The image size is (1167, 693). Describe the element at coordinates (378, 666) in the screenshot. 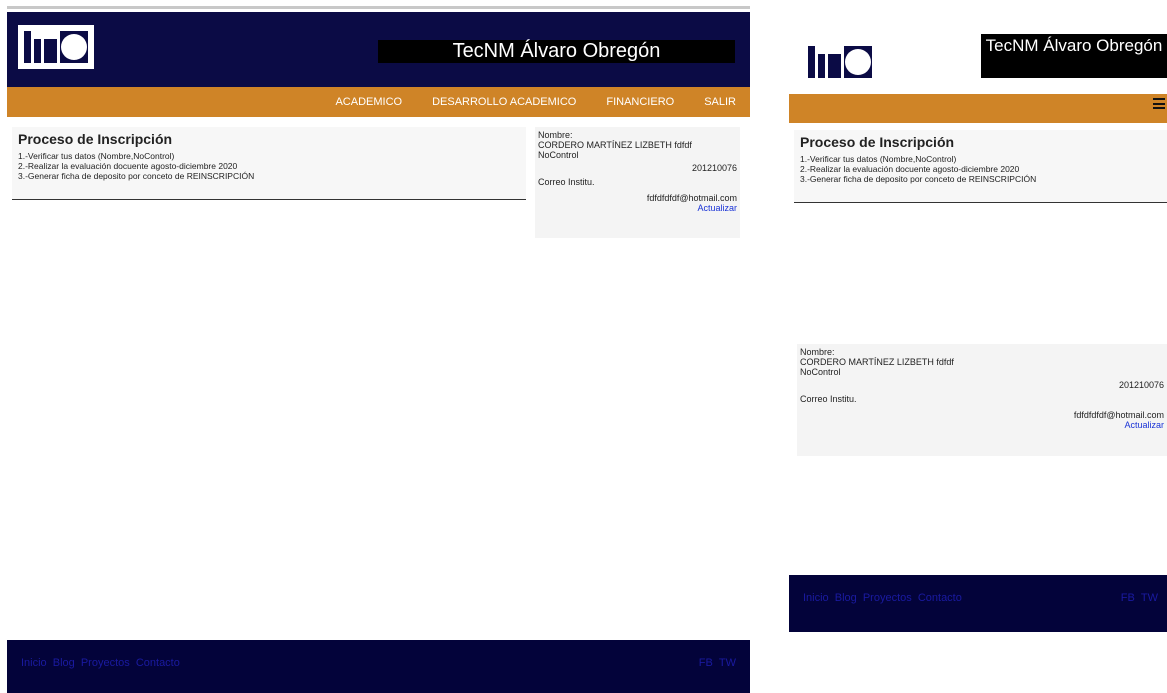

I see `site-footer: Inicio Blog Proyectos Contacto FB TW` at that location.